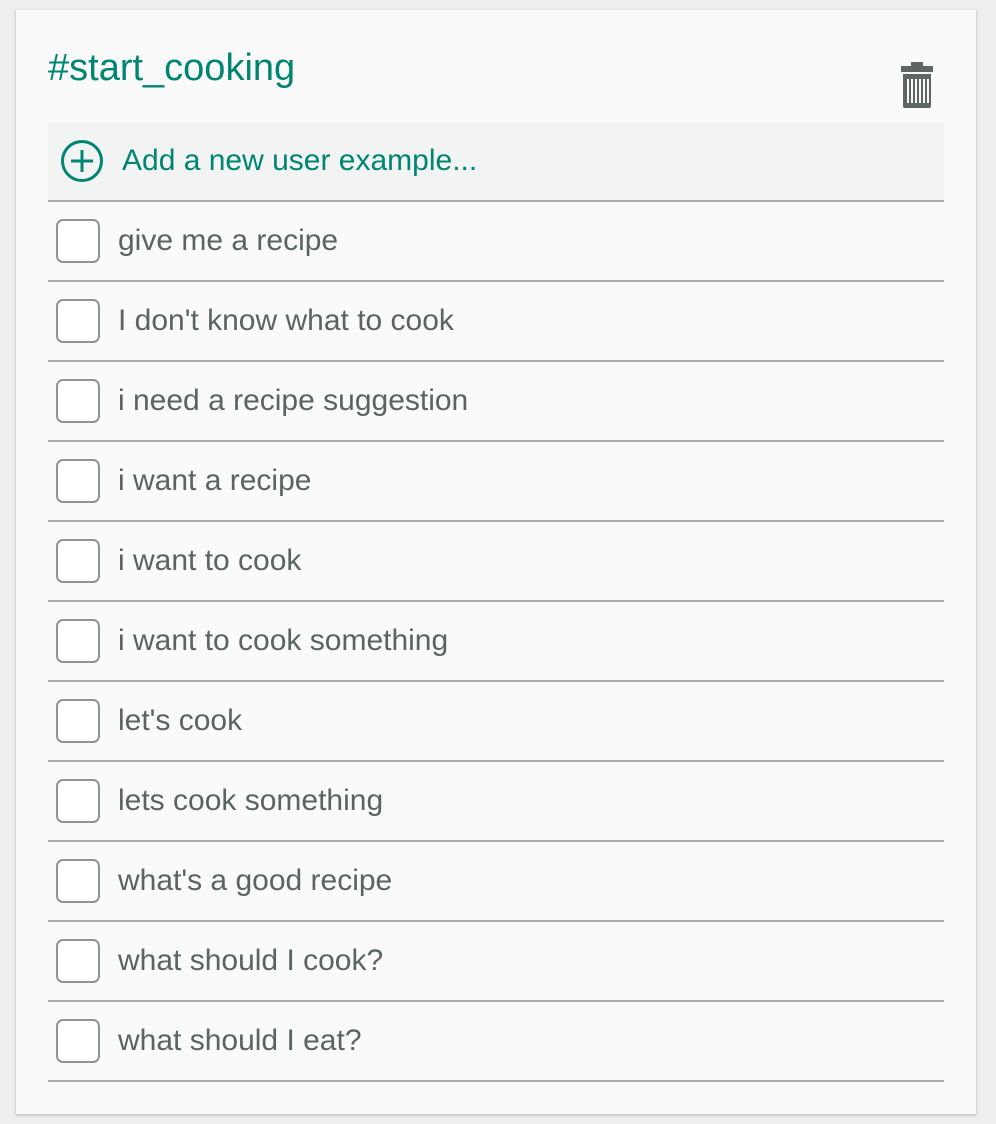 This screenshot has height=1124, width=996. Describe the element at coordinates (496, 722) in the screenshot. I see `list-item: let's cook` at that location.